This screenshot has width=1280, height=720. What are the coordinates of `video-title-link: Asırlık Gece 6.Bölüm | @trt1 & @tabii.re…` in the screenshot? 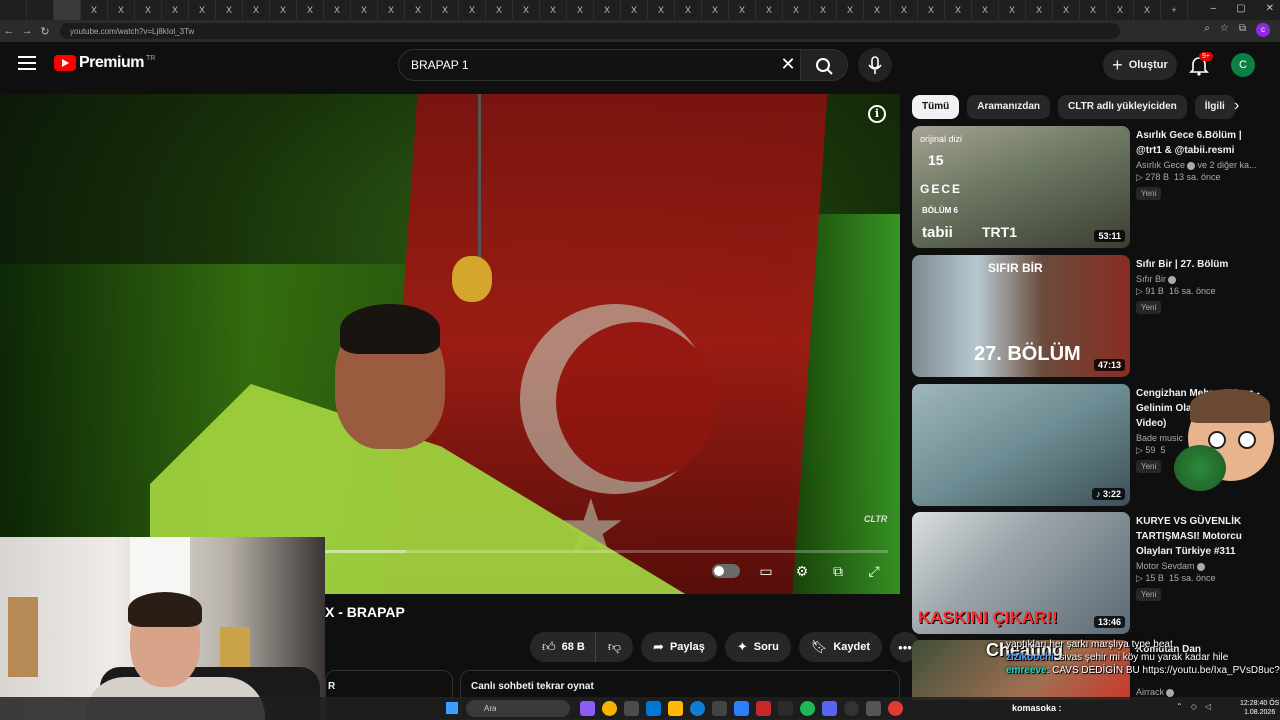 It's located at (1201, 143).